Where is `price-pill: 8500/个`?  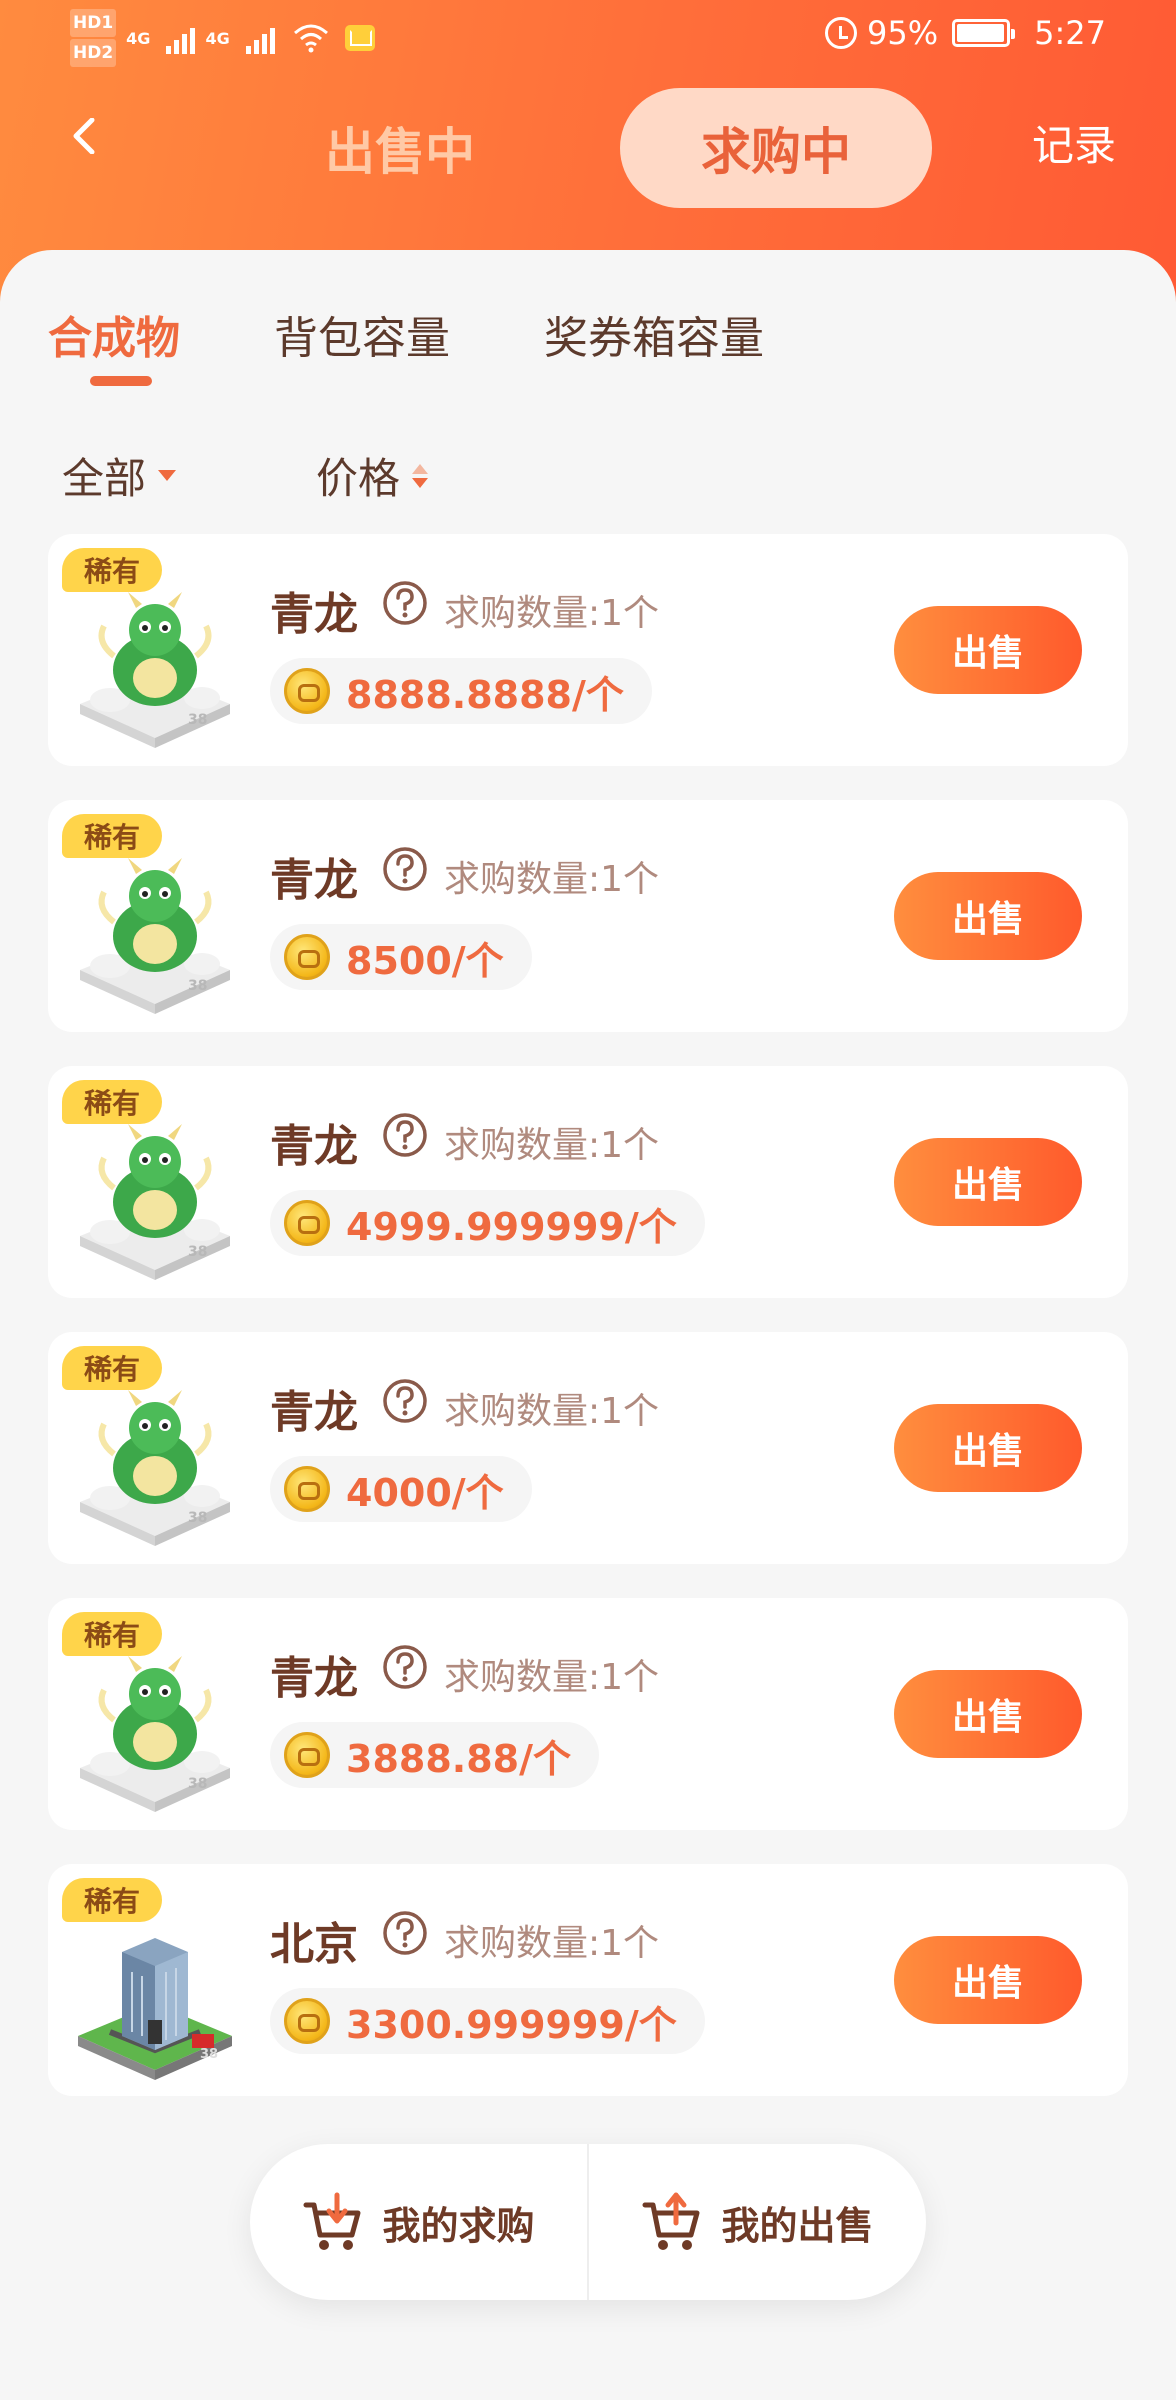 price-pill: 8500/个 is located at coordinates (401, 957).